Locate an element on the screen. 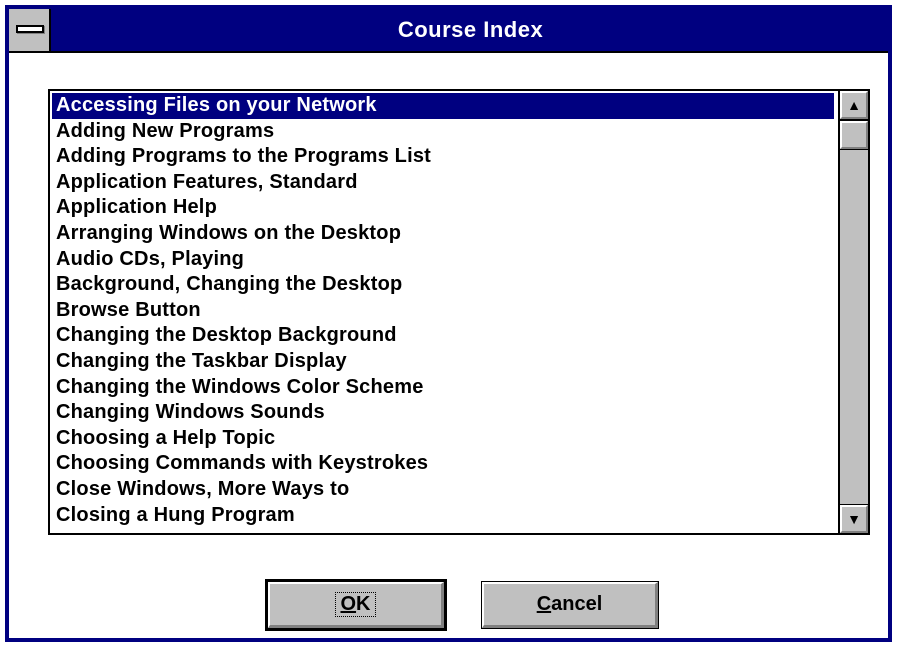 The height and width of the screenshot is (647, 899). arrow-down-icon: ▼ is located at coordinates (854, 519).